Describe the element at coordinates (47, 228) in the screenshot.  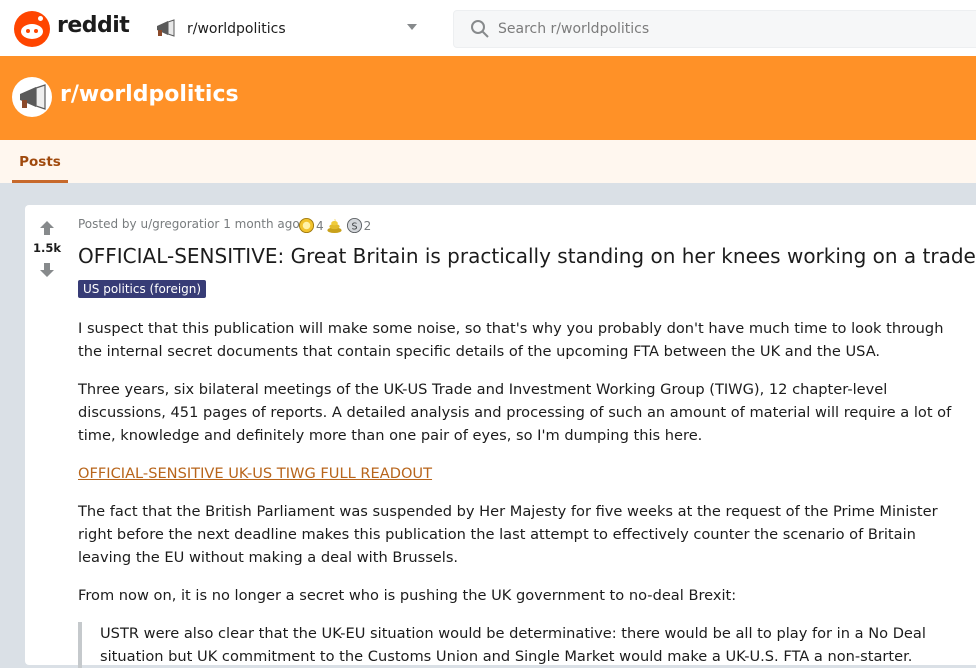
I see `upvote-arrow-icon` at that location.